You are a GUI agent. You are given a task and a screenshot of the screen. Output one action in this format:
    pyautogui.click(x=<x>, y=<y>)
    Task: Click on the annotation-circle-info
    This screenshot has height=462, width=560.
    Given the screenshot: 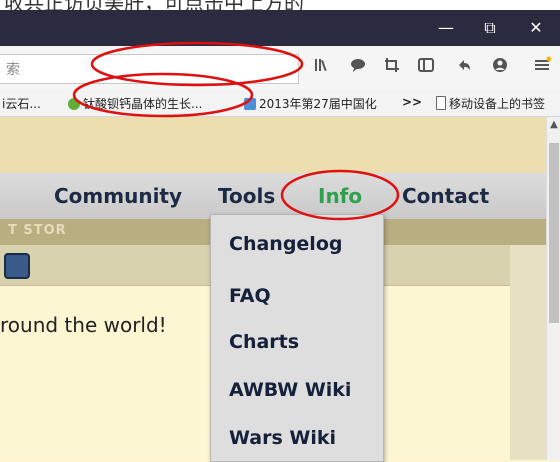 What is the action you would take?
    pyautogui.click(x=340, y=195)
    